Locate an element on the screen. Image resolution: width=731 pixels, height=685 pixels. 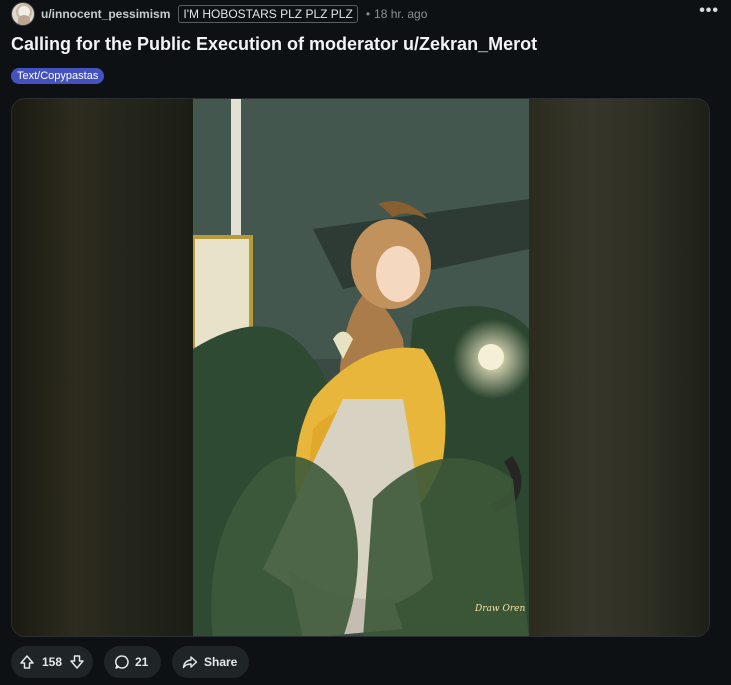
comments-button: 21 is located at coordinates (132, 662).